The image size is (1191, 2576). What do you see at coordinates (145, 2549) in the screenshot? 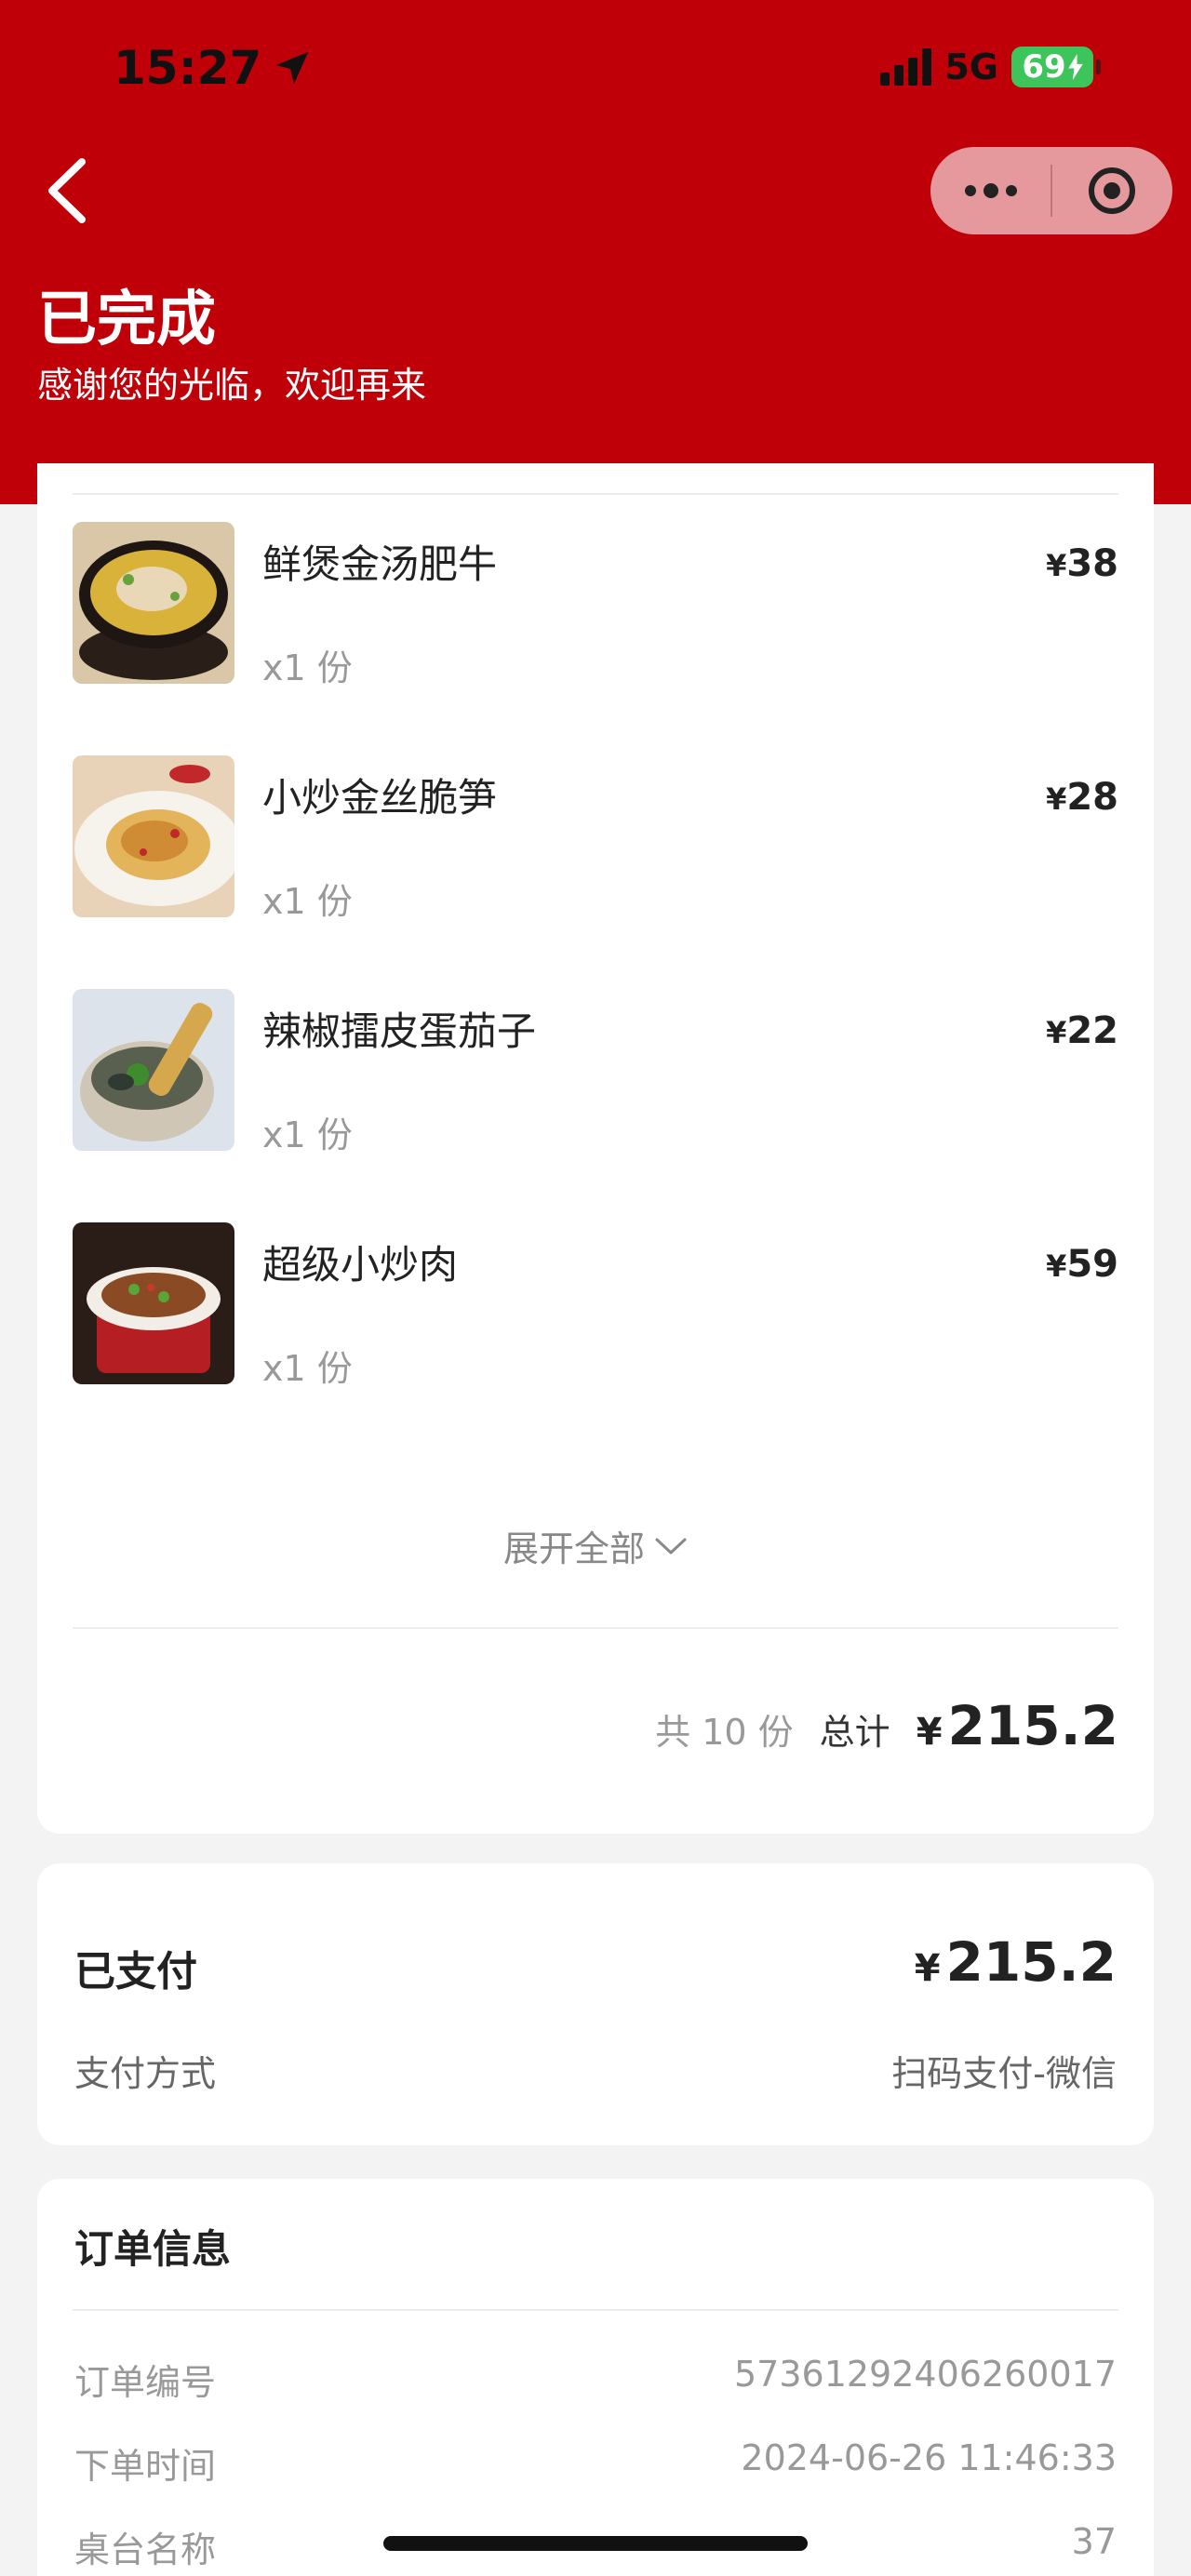
I see `info-label: 桌台名称` at bounding box center [145, 2549].